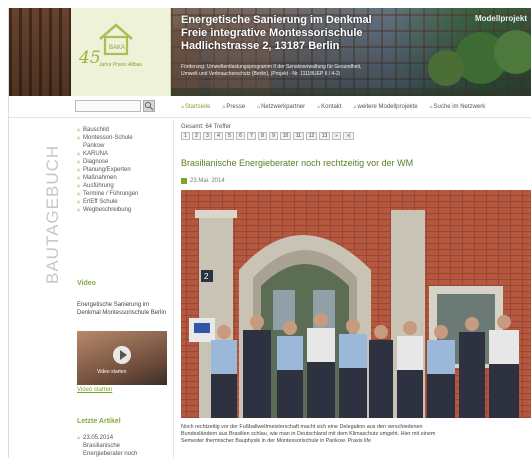  Describe the element at coordinates (111, 194) in the screenshot. I see `sidebar-item-label: Termine / Führungen` at that location.